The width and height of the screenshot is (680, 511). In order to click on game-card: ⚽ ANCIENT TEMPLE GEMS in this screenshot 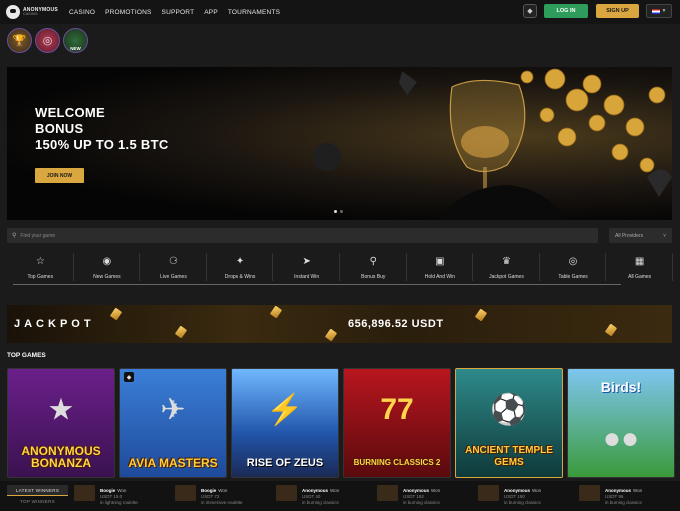, I will do `click(509, 423)`.